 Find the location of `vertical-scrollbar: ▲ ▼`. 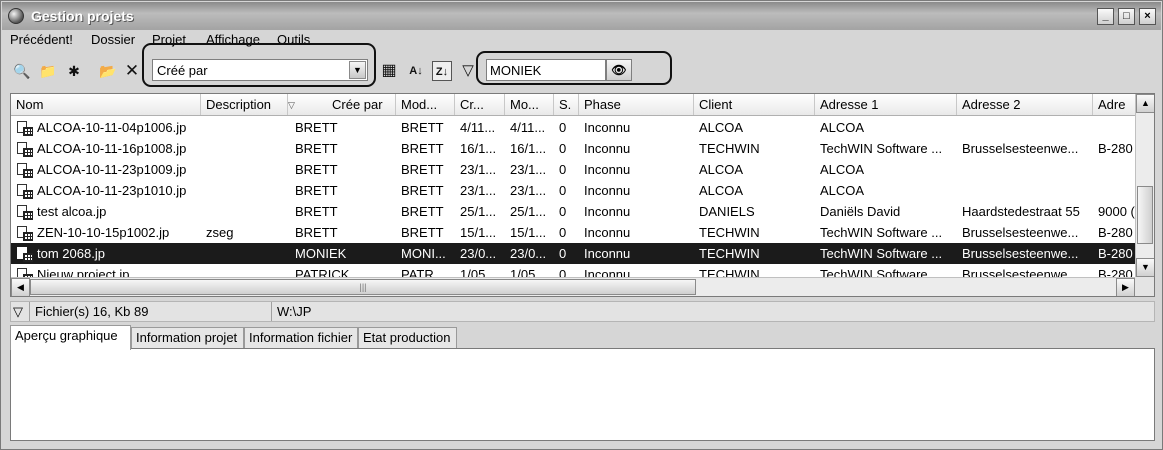

vertical-scrollbar: ▲ ▼ is located at coordinates (1144, 185).